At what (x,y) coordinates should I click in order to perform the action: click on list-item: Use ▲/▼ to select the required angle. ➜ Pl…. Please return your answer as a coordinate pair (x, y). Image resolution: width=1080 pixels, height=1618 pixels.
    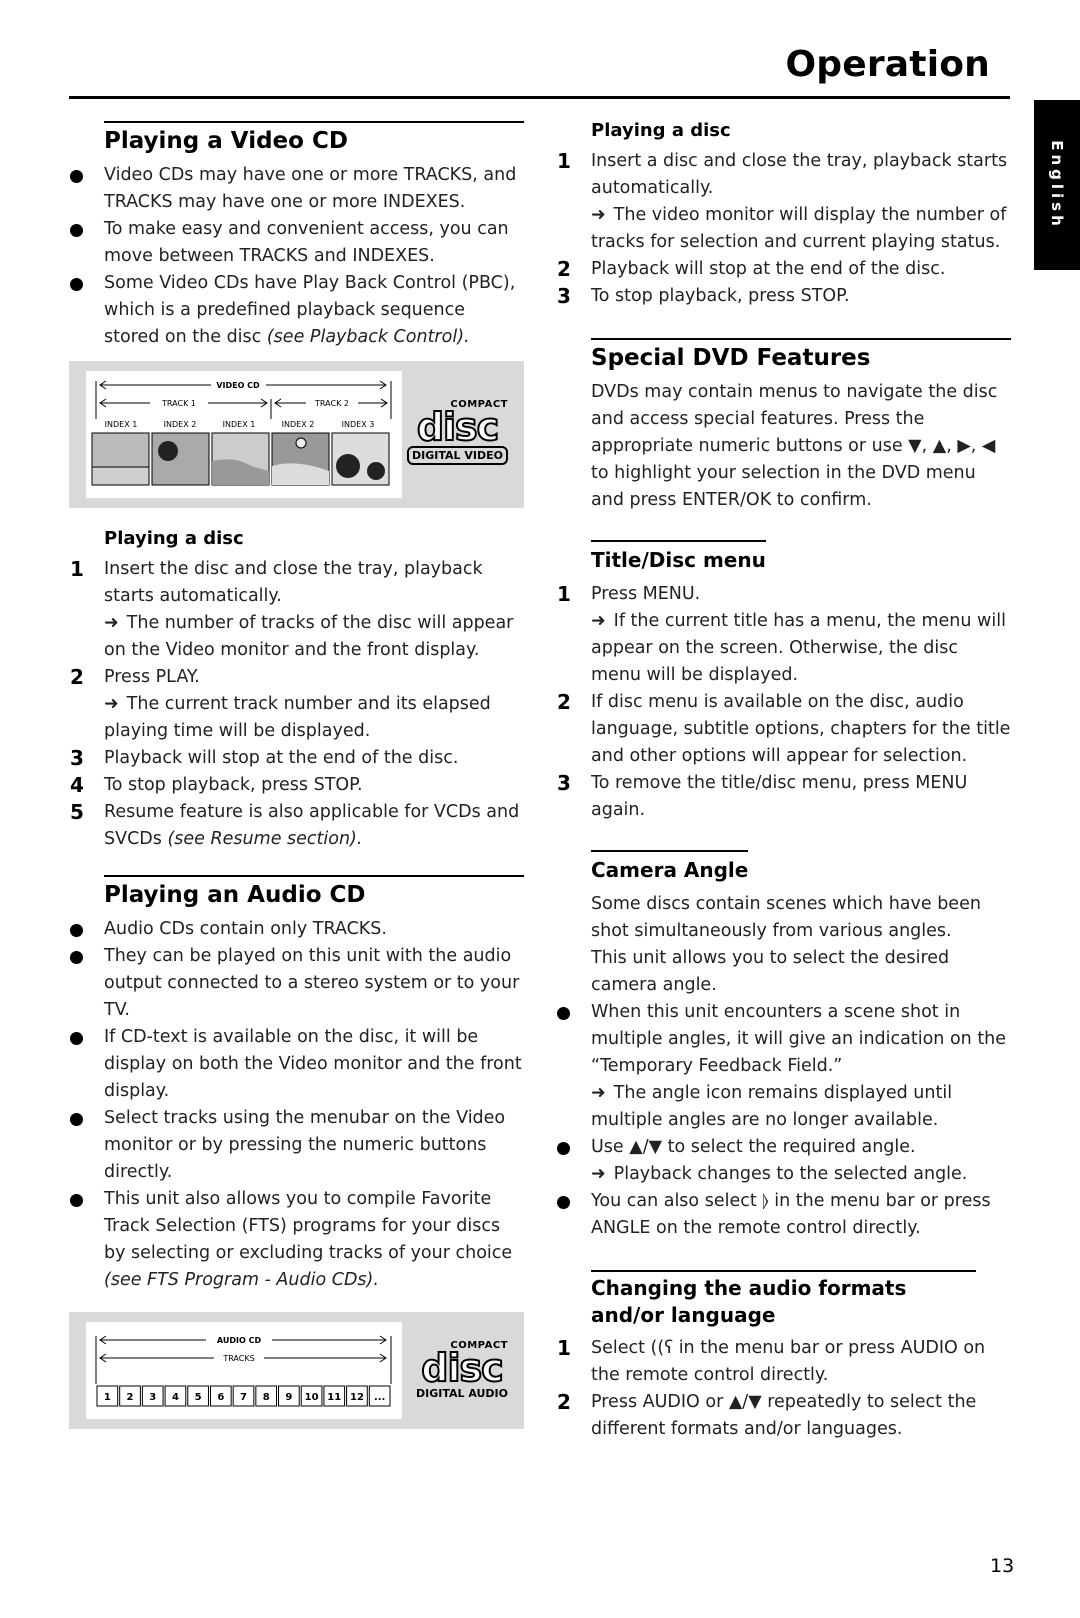
    Looking at the image, I should click on (783, 1161).